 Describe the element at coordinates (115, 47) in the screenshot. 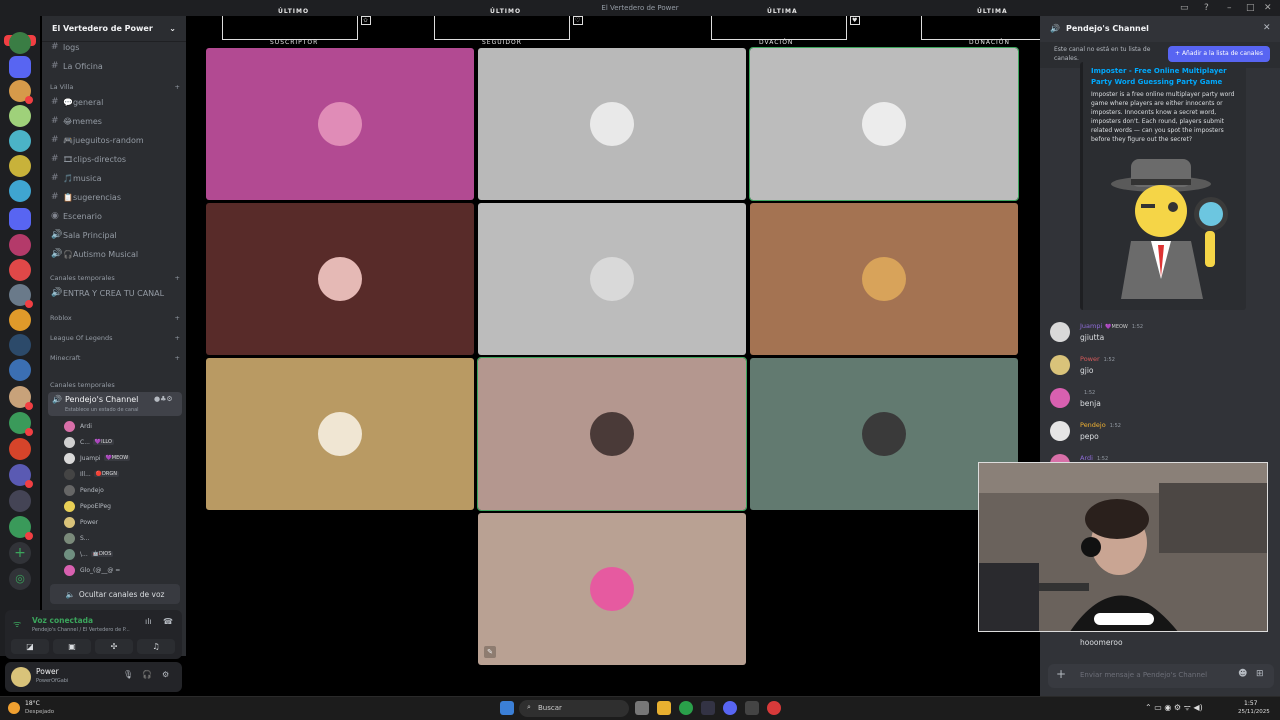

I see `channel-item: # logs` at that location.